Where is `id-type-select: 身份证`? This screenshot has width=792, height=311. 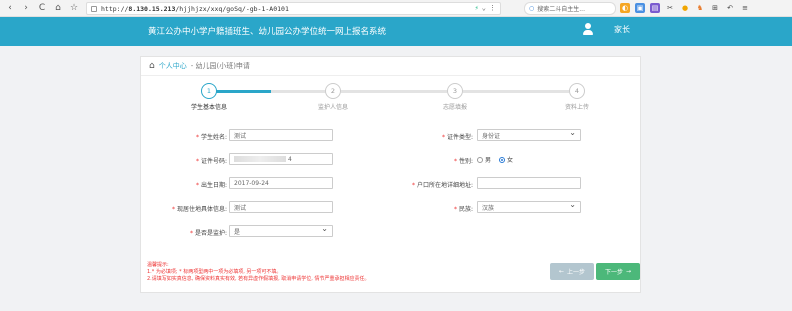 id-type-select: 身份证 is located at coordinates (529, 134).